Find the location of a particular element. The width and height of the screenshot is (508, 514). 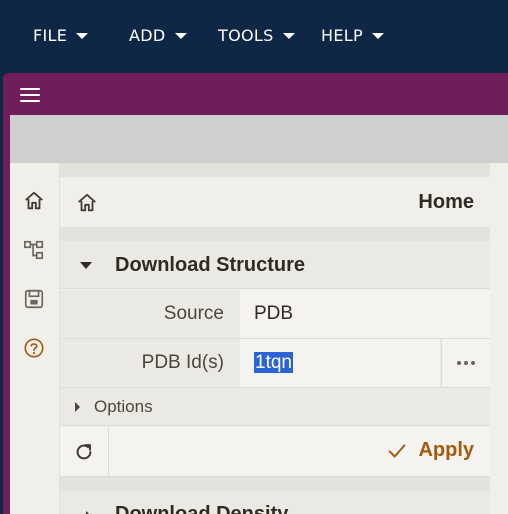

frame-header is located at coordinates (255, 94).